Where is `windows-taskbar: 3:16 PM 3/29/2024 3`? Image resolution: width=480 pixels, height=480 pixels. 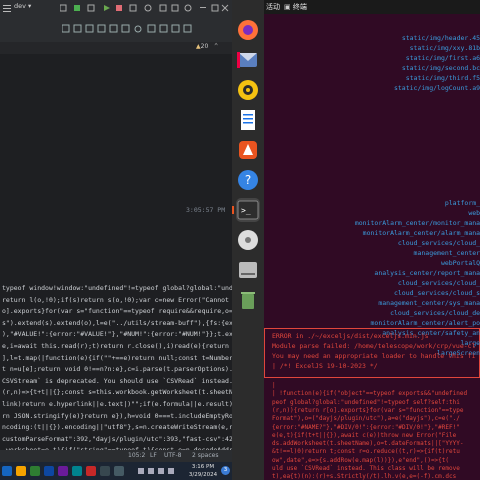 windows-taskbar: 3:16 PM 3/29/2024 3 is located at coordinates (116, 471).